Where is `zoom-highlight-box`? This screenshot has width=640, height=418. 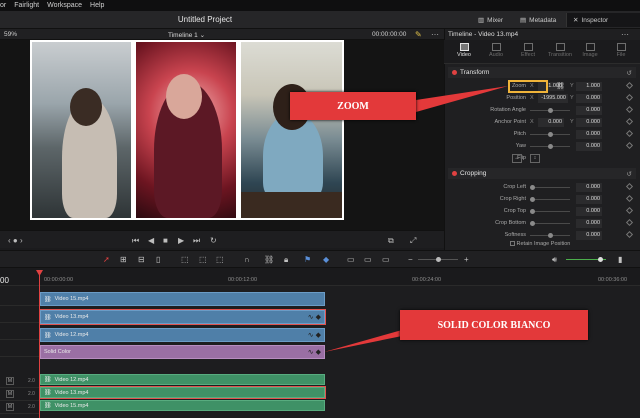
zoom-highlight-box is located at coordinates (528, 86).